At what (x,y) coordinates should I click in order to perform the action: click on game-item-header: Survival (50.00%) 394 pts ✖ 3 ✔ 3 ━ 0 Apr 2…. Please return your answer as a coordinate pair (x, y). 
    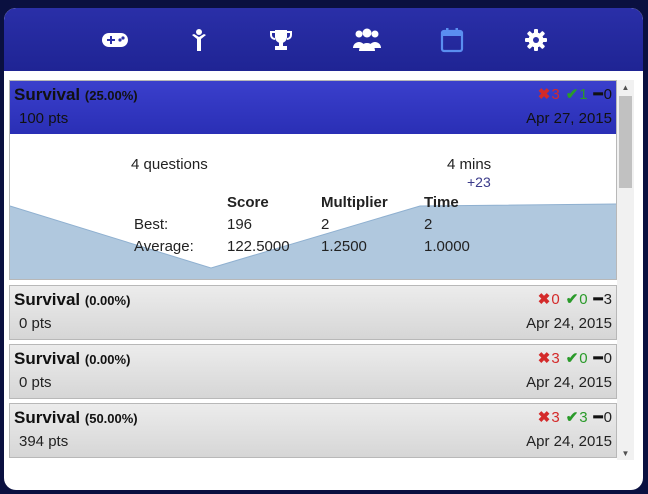
    Looking at the image, I should click on (313, 430).